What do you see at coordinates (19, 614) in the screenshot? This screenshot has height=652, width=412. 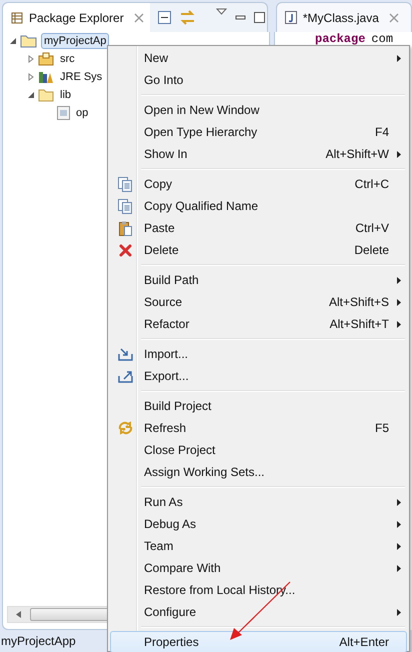 I see `scroll-left-icon` at bounding box center [19, 614].